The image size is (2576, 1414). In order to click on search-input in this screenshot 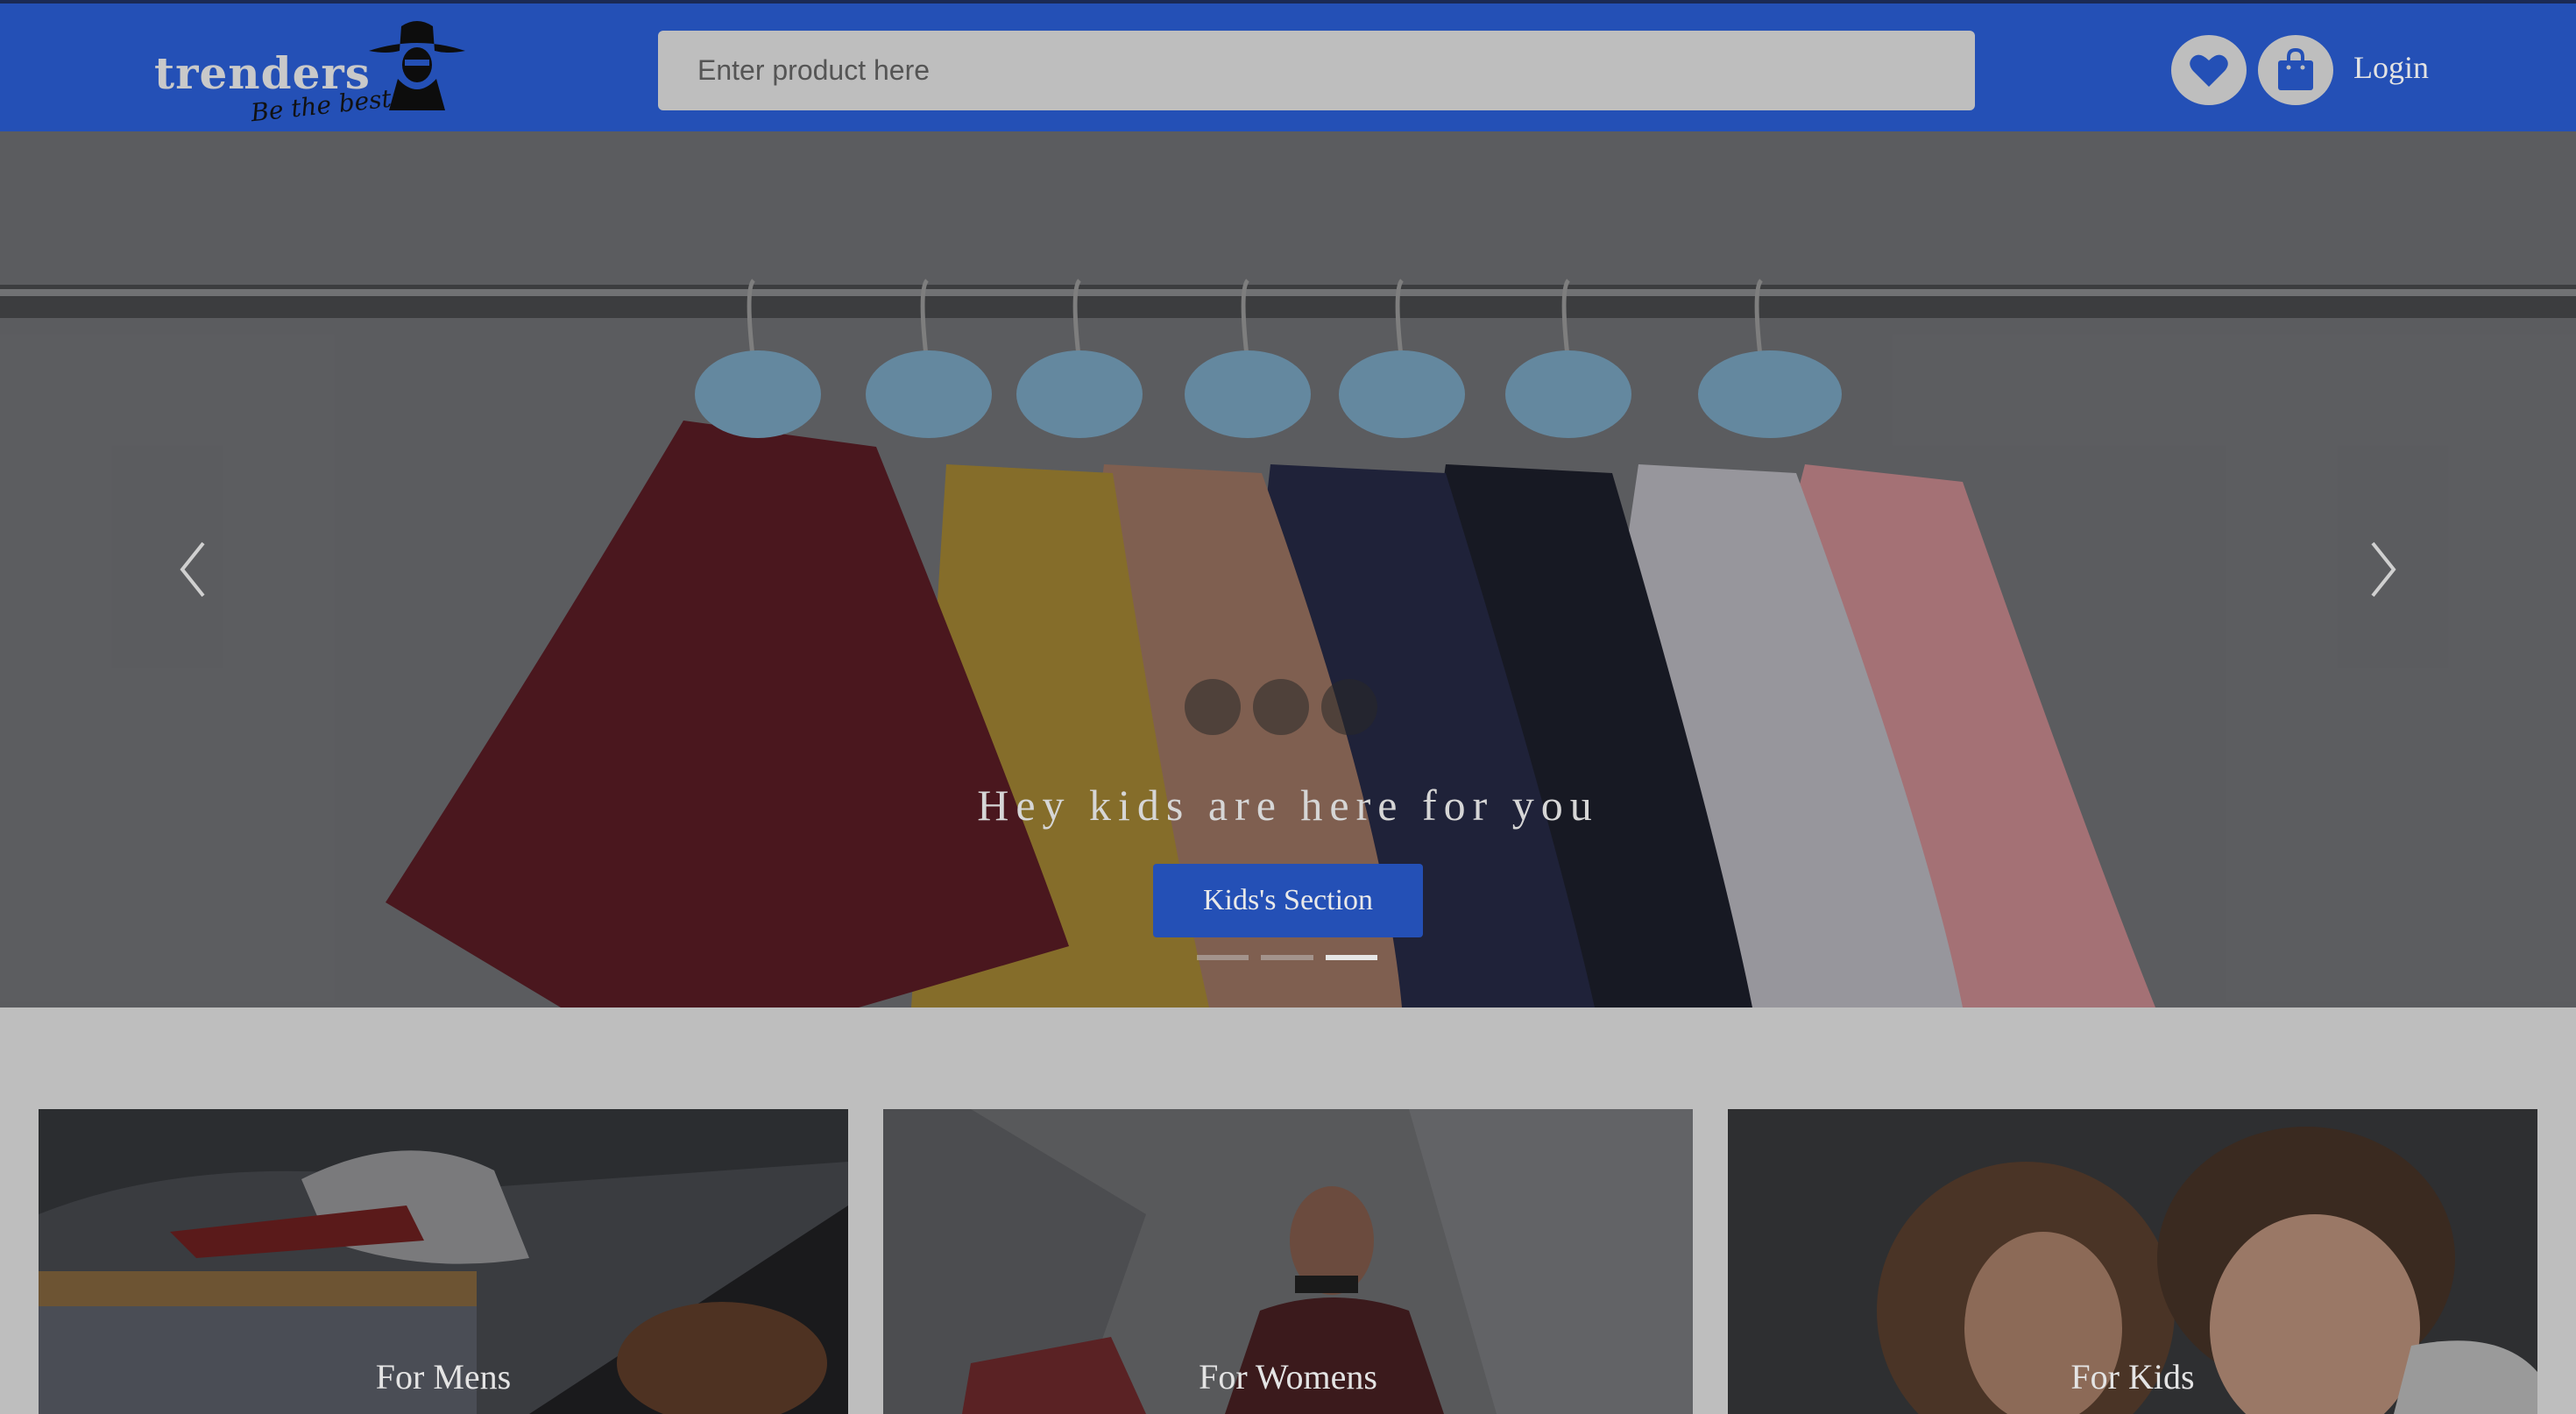, I will do `click(1316, 70)`.